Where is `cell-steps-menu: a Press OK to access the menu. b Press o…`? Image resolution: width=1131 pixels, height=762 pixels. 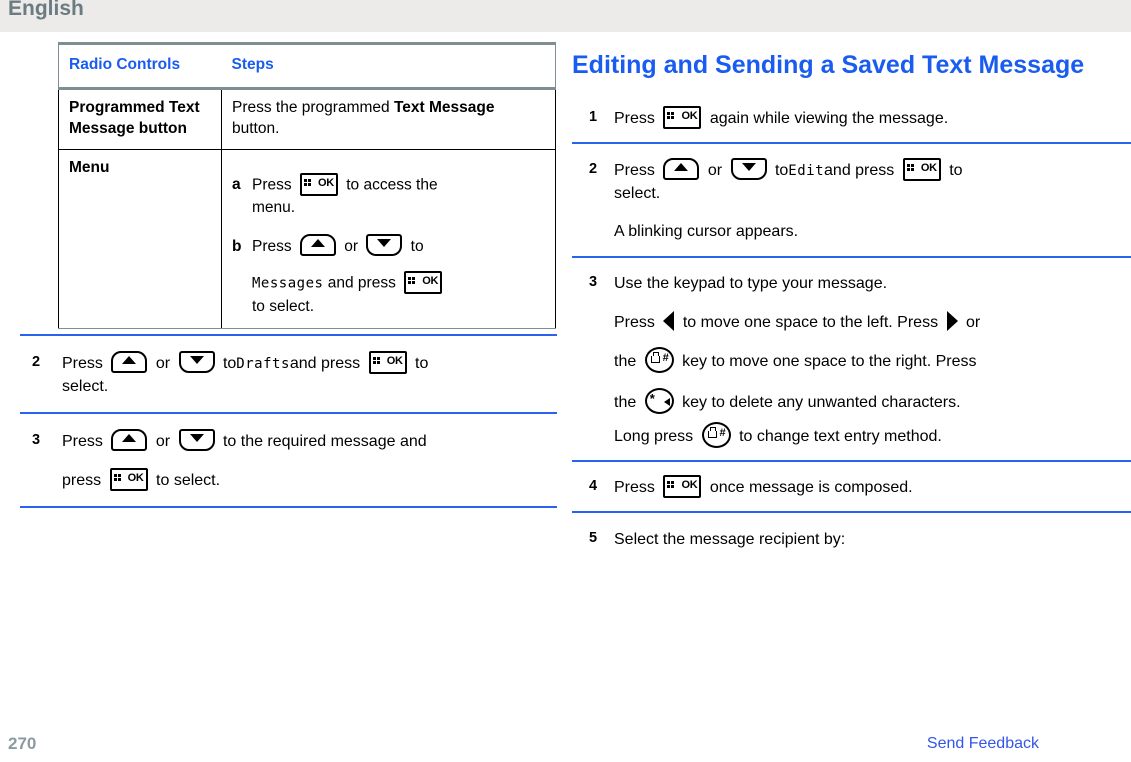
cell-steps-menu: a Press OK to access the menu. b Press o… is located at coordinates (388, 239).